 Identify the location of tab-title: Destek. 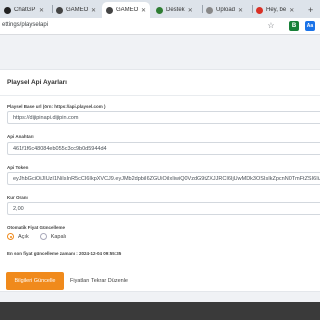
(175, 10).